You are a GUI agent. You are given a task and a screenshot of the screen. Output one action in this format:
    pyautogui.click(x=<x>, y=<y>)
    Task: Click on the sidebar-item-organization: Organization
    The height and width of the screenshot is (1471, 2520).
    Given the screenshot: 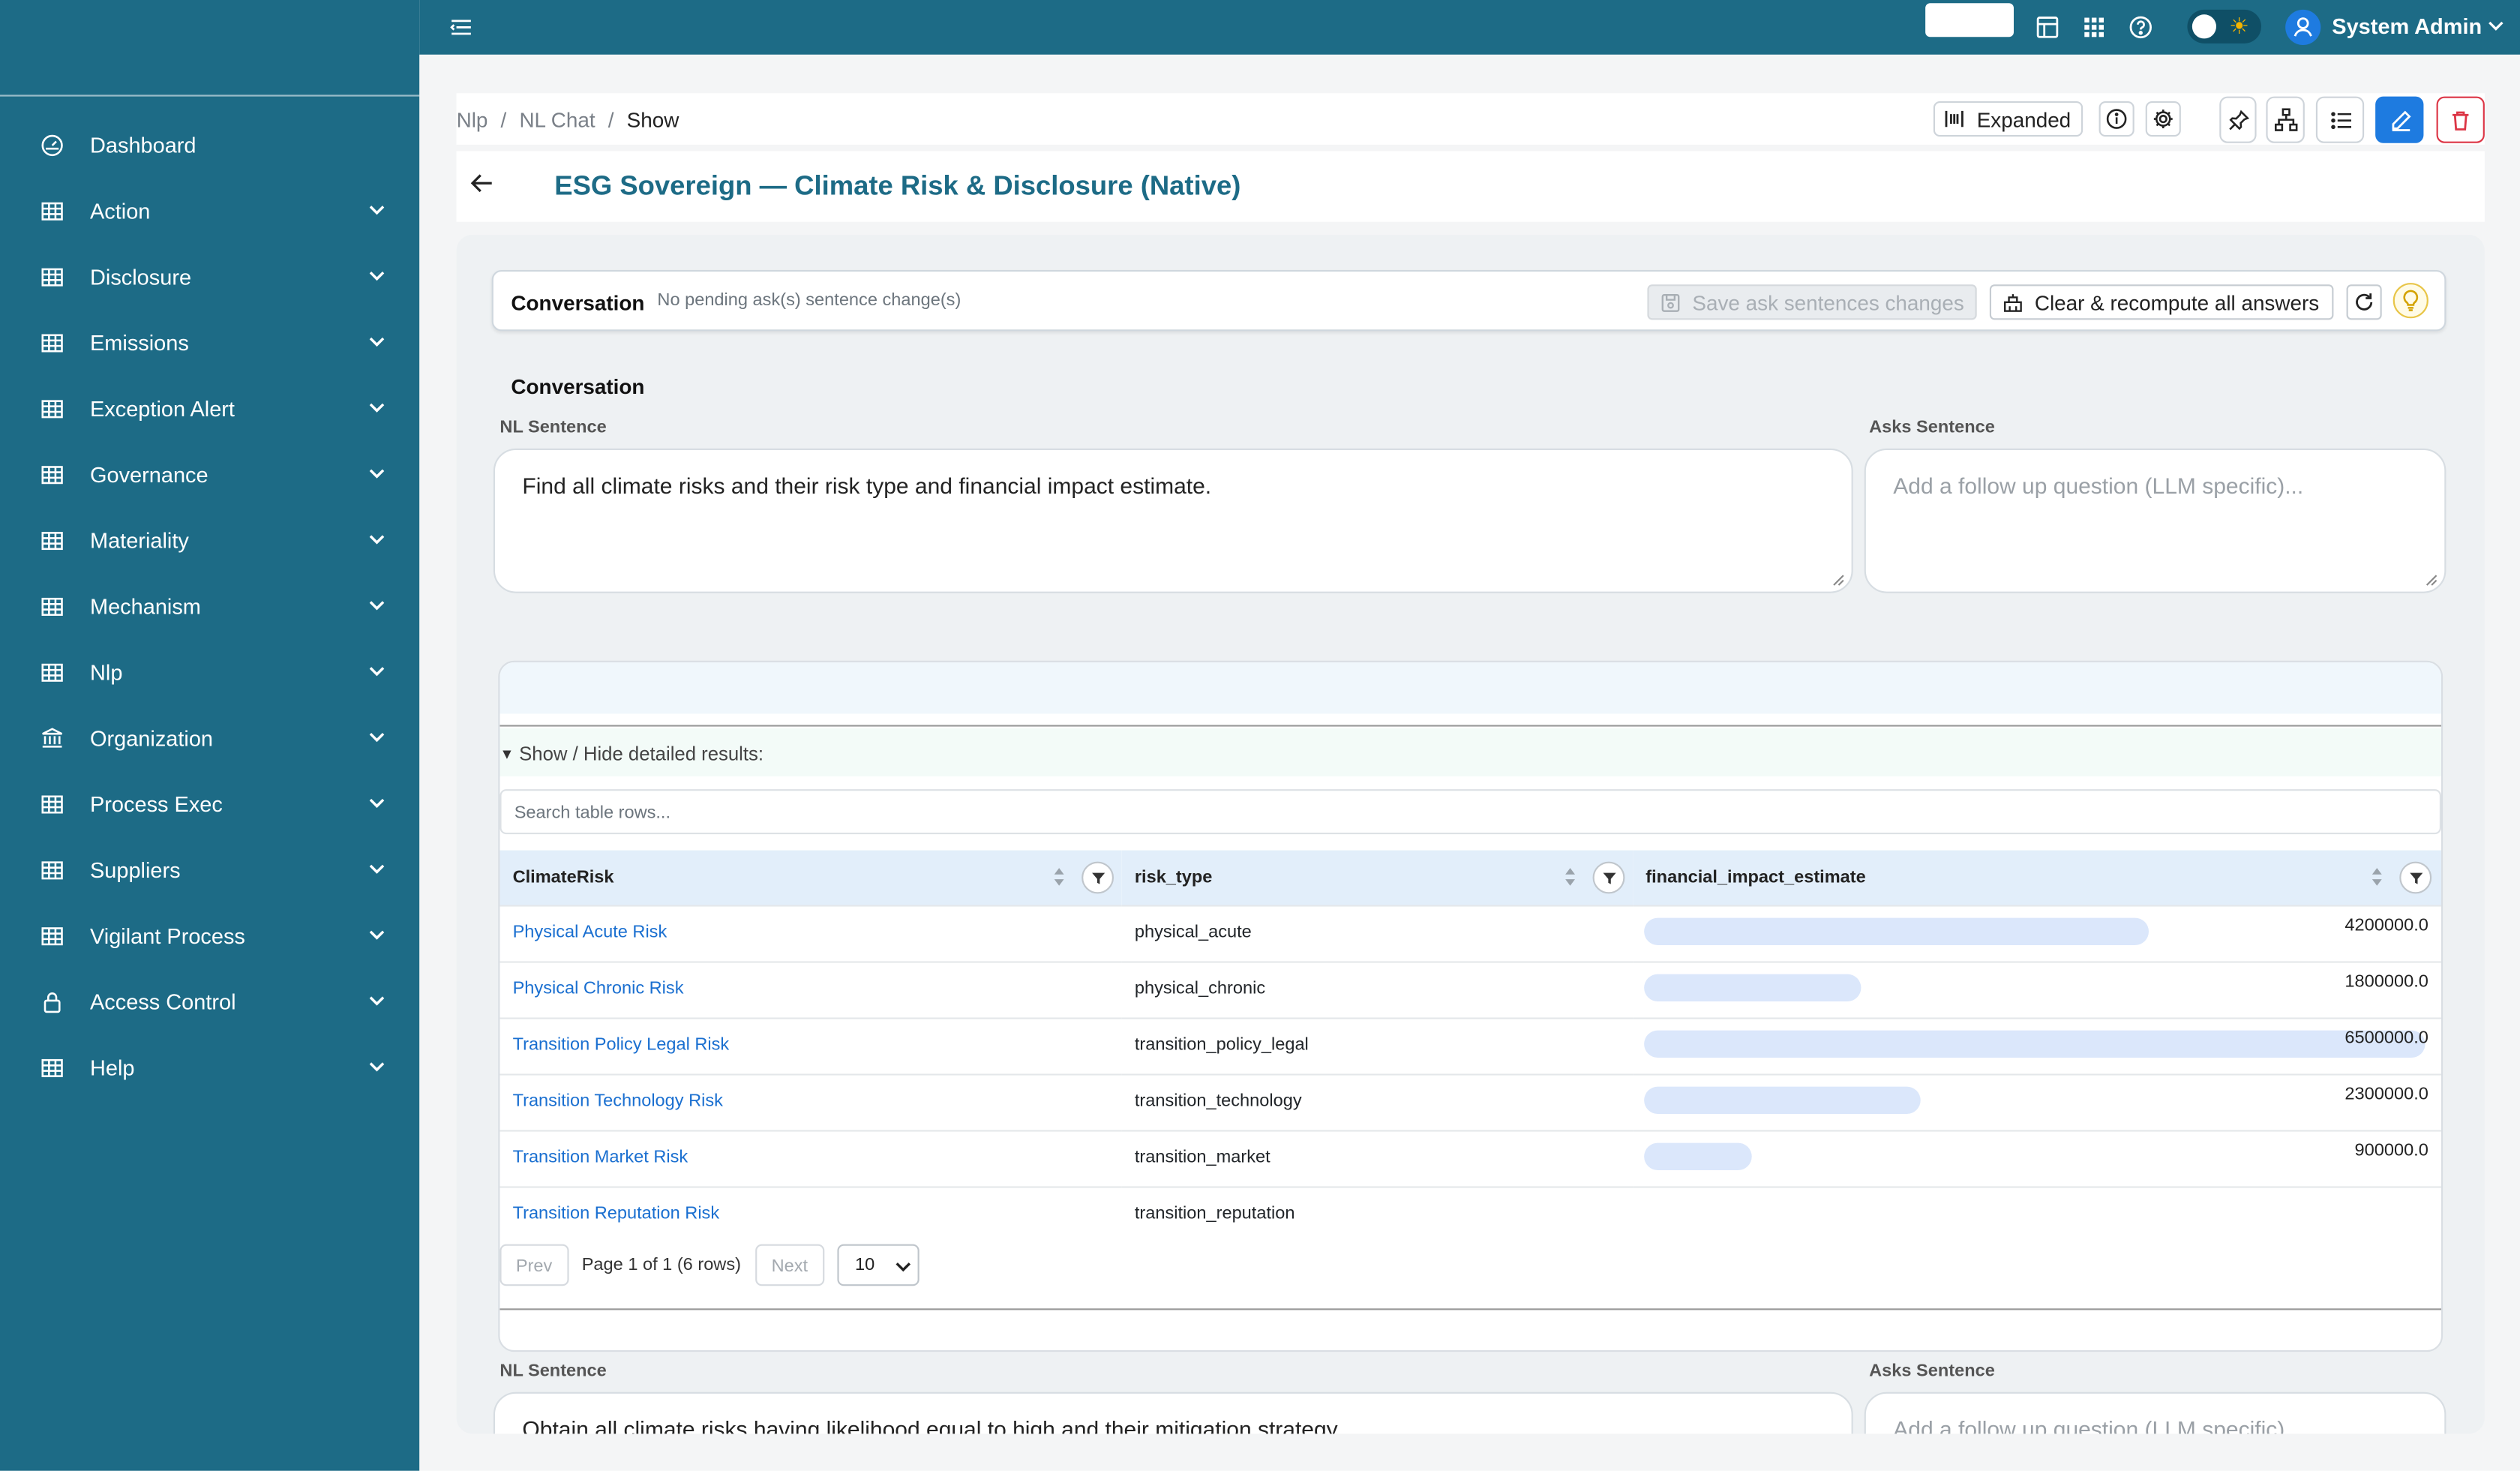 What is the action you would take?
    pyautogui.click(x=209, y=739)
    